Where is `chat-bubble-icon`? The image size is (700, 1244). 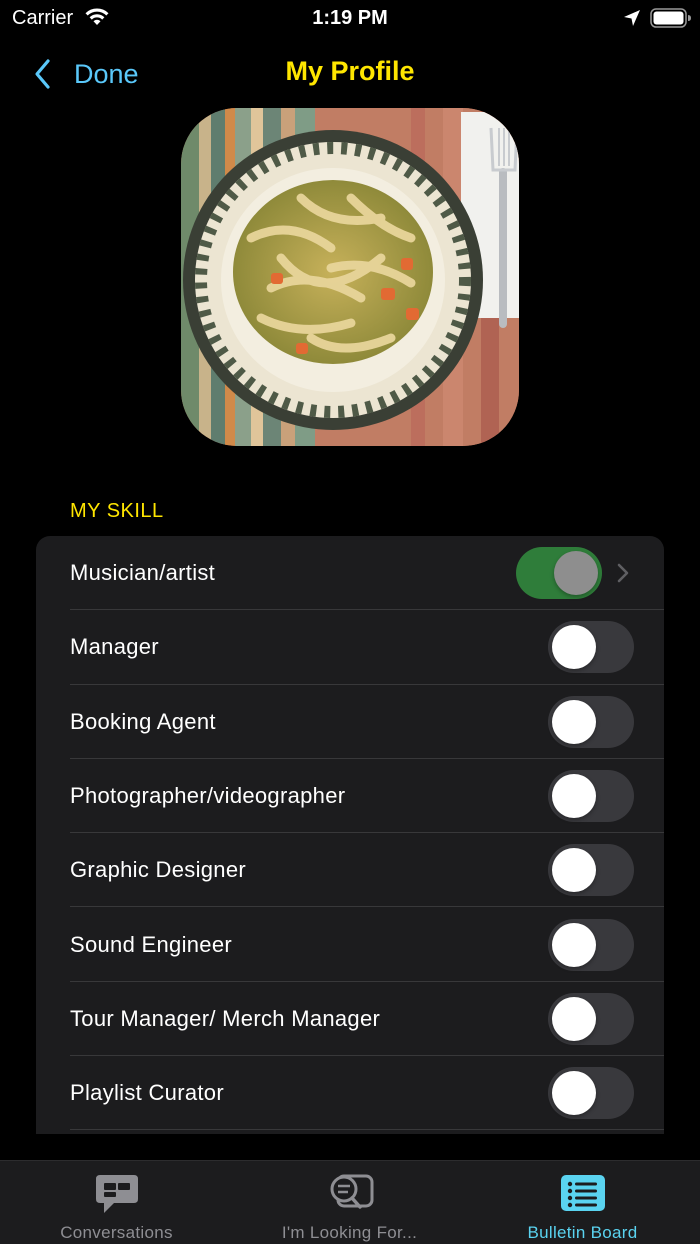 chat-bubble-icon is located at coordinates (116, 1194).